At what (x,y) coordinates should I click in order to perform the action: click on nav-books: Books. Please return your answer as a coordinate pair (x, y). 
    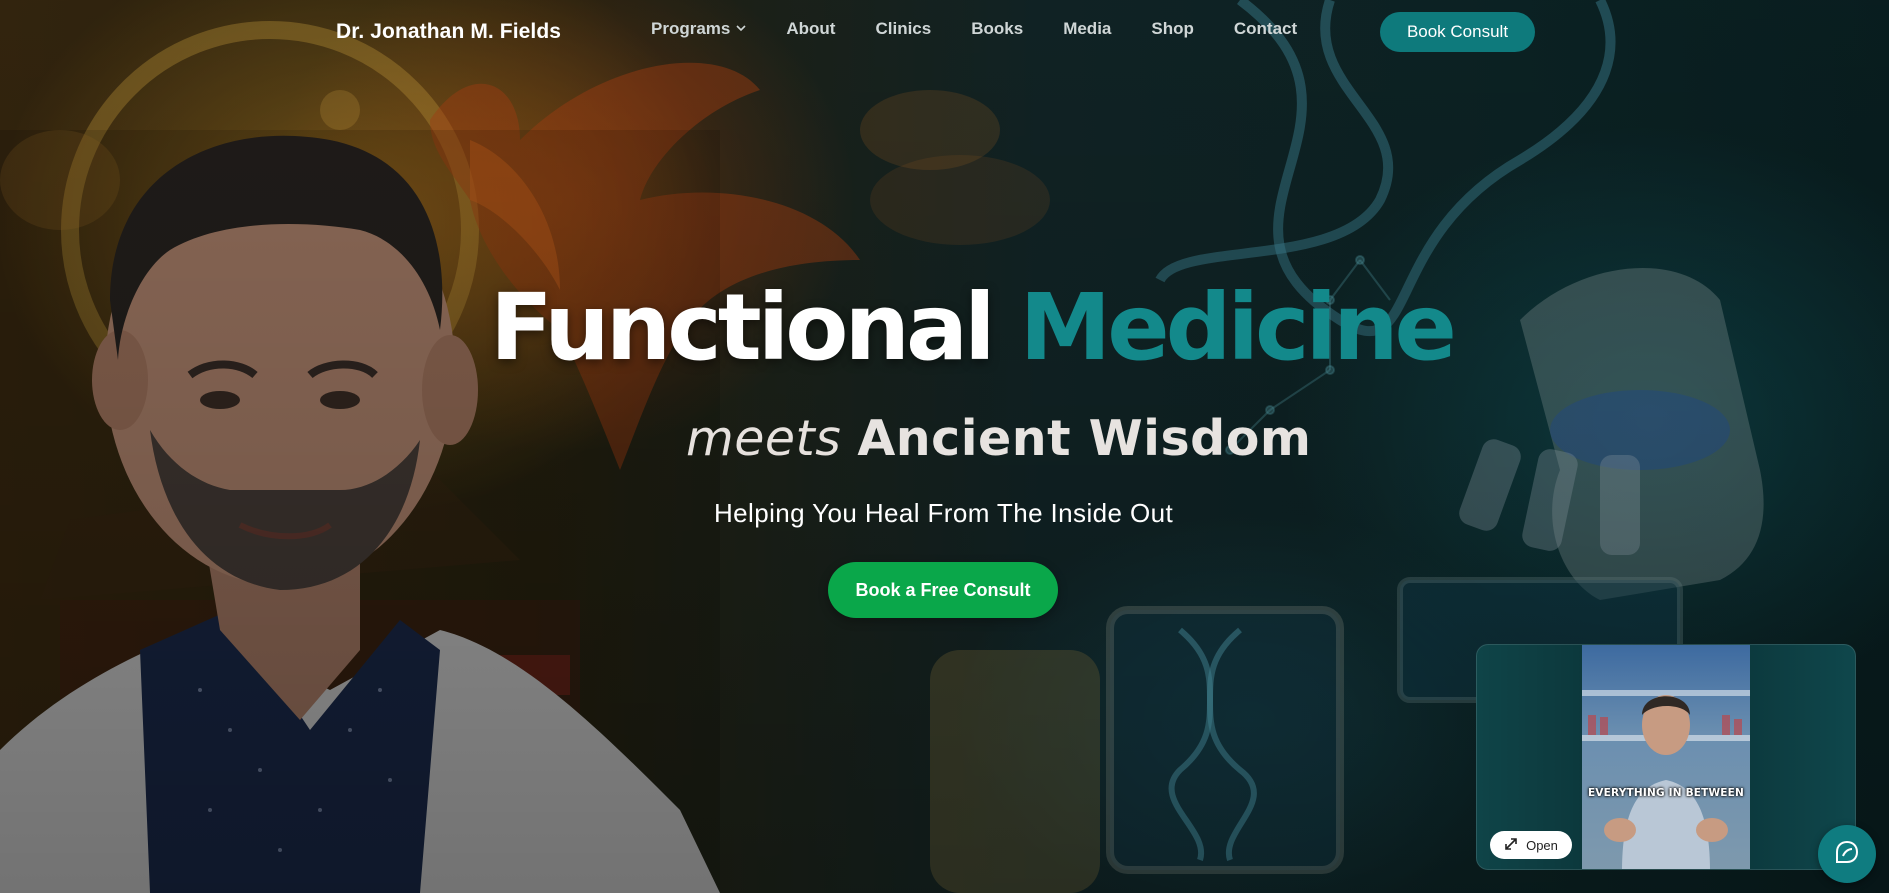
    Looking at the image, I should click on (997, 29).